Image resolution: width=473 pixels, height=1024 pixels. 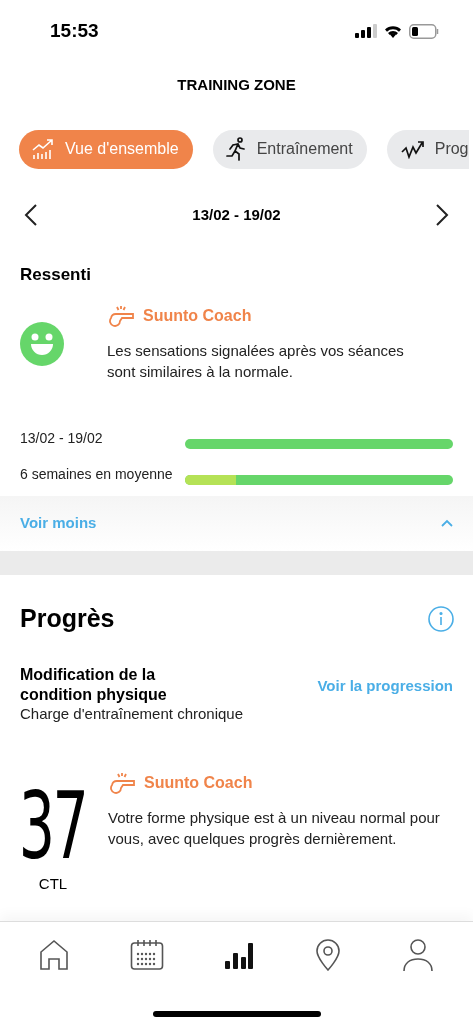 I want to click on status-time: 15:53, so click(x=74, y=30).